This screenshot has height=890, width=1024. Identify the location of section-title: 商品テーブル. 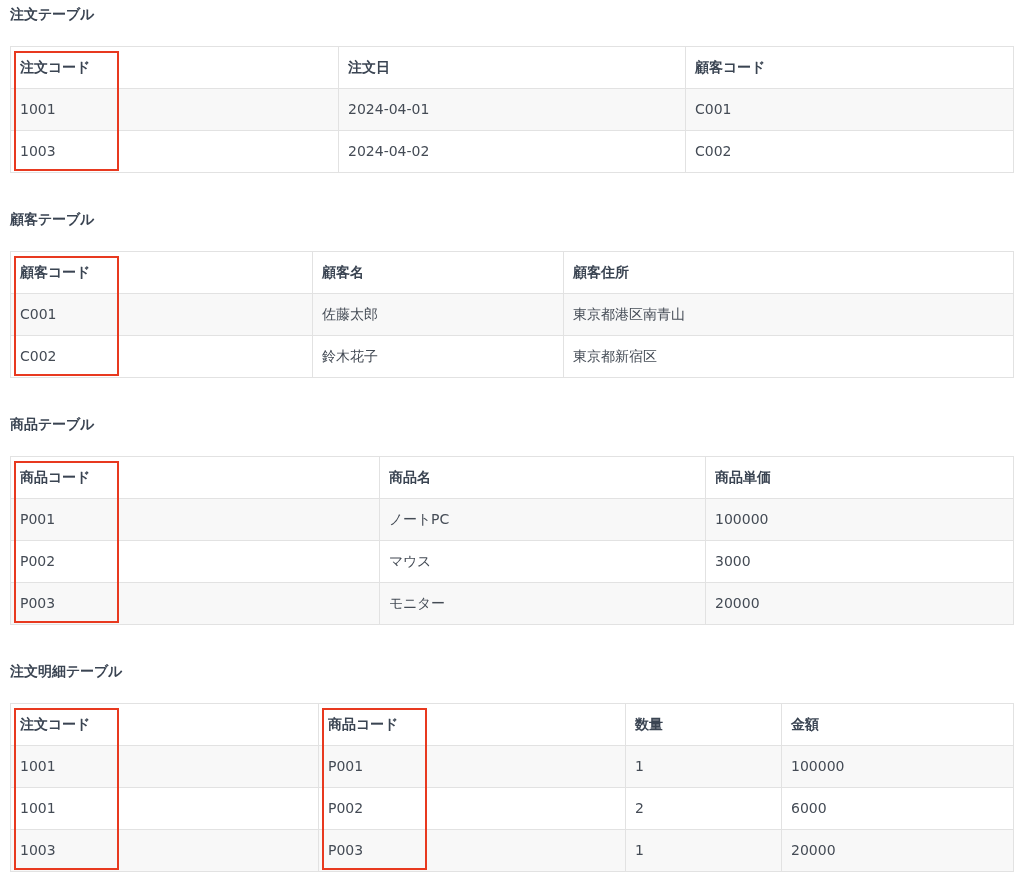
(52, 424).